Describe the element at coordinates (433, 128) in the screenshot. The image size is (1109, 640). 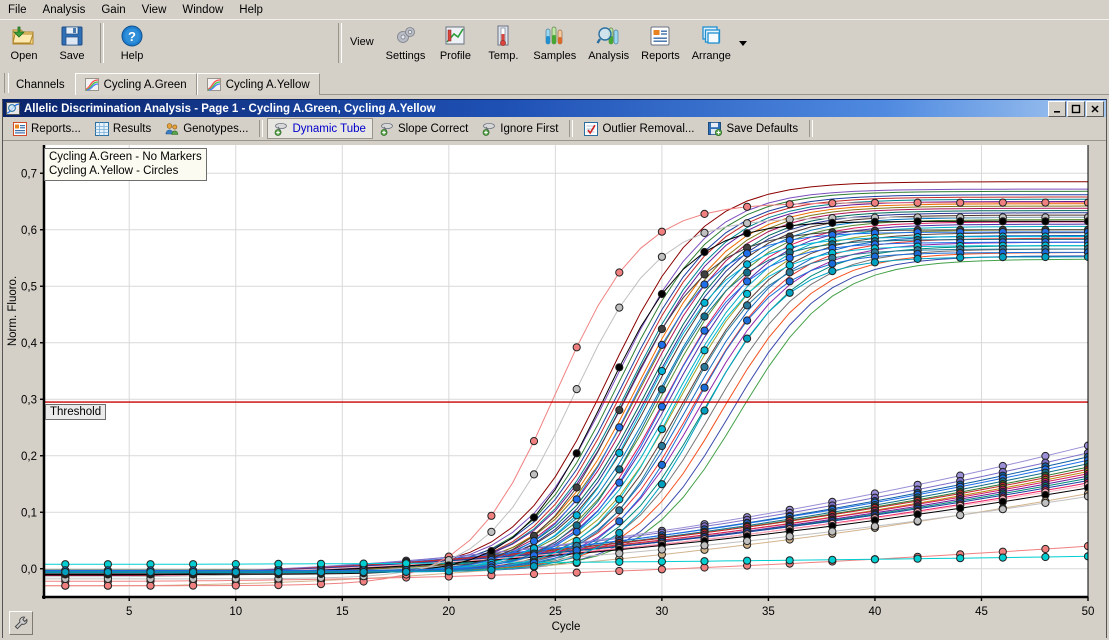
I see `slope-correct-button-label: Slope Correct` at that location.